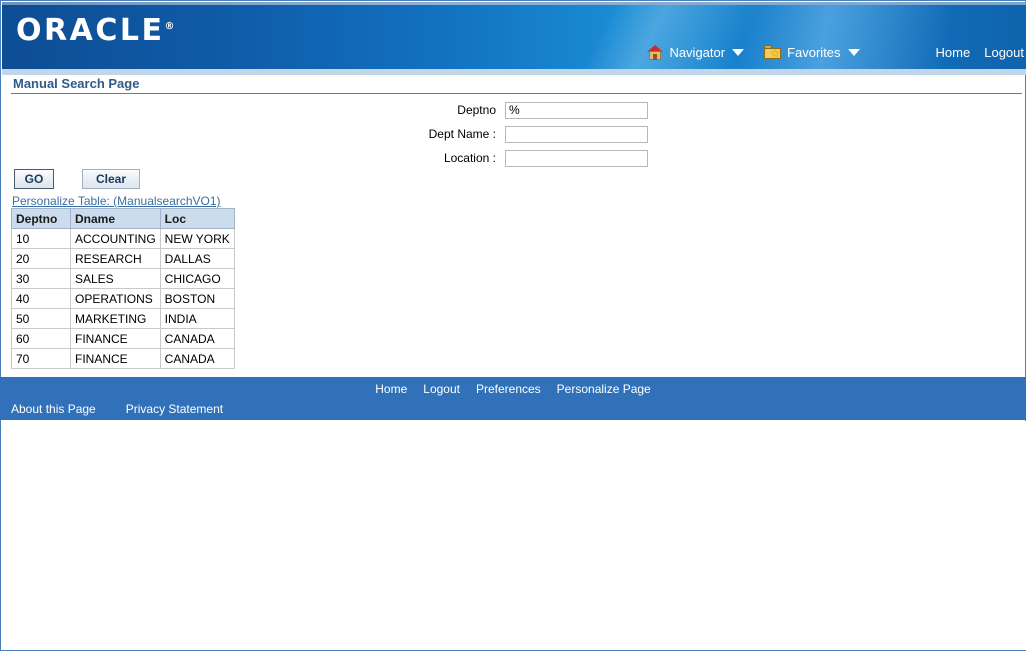 The height and width of the screenshot is (651, 1026). What do you see at coordinates (516, 93) in the screenshot?
I see `page-title-rule` at bounding box center [516, 93].